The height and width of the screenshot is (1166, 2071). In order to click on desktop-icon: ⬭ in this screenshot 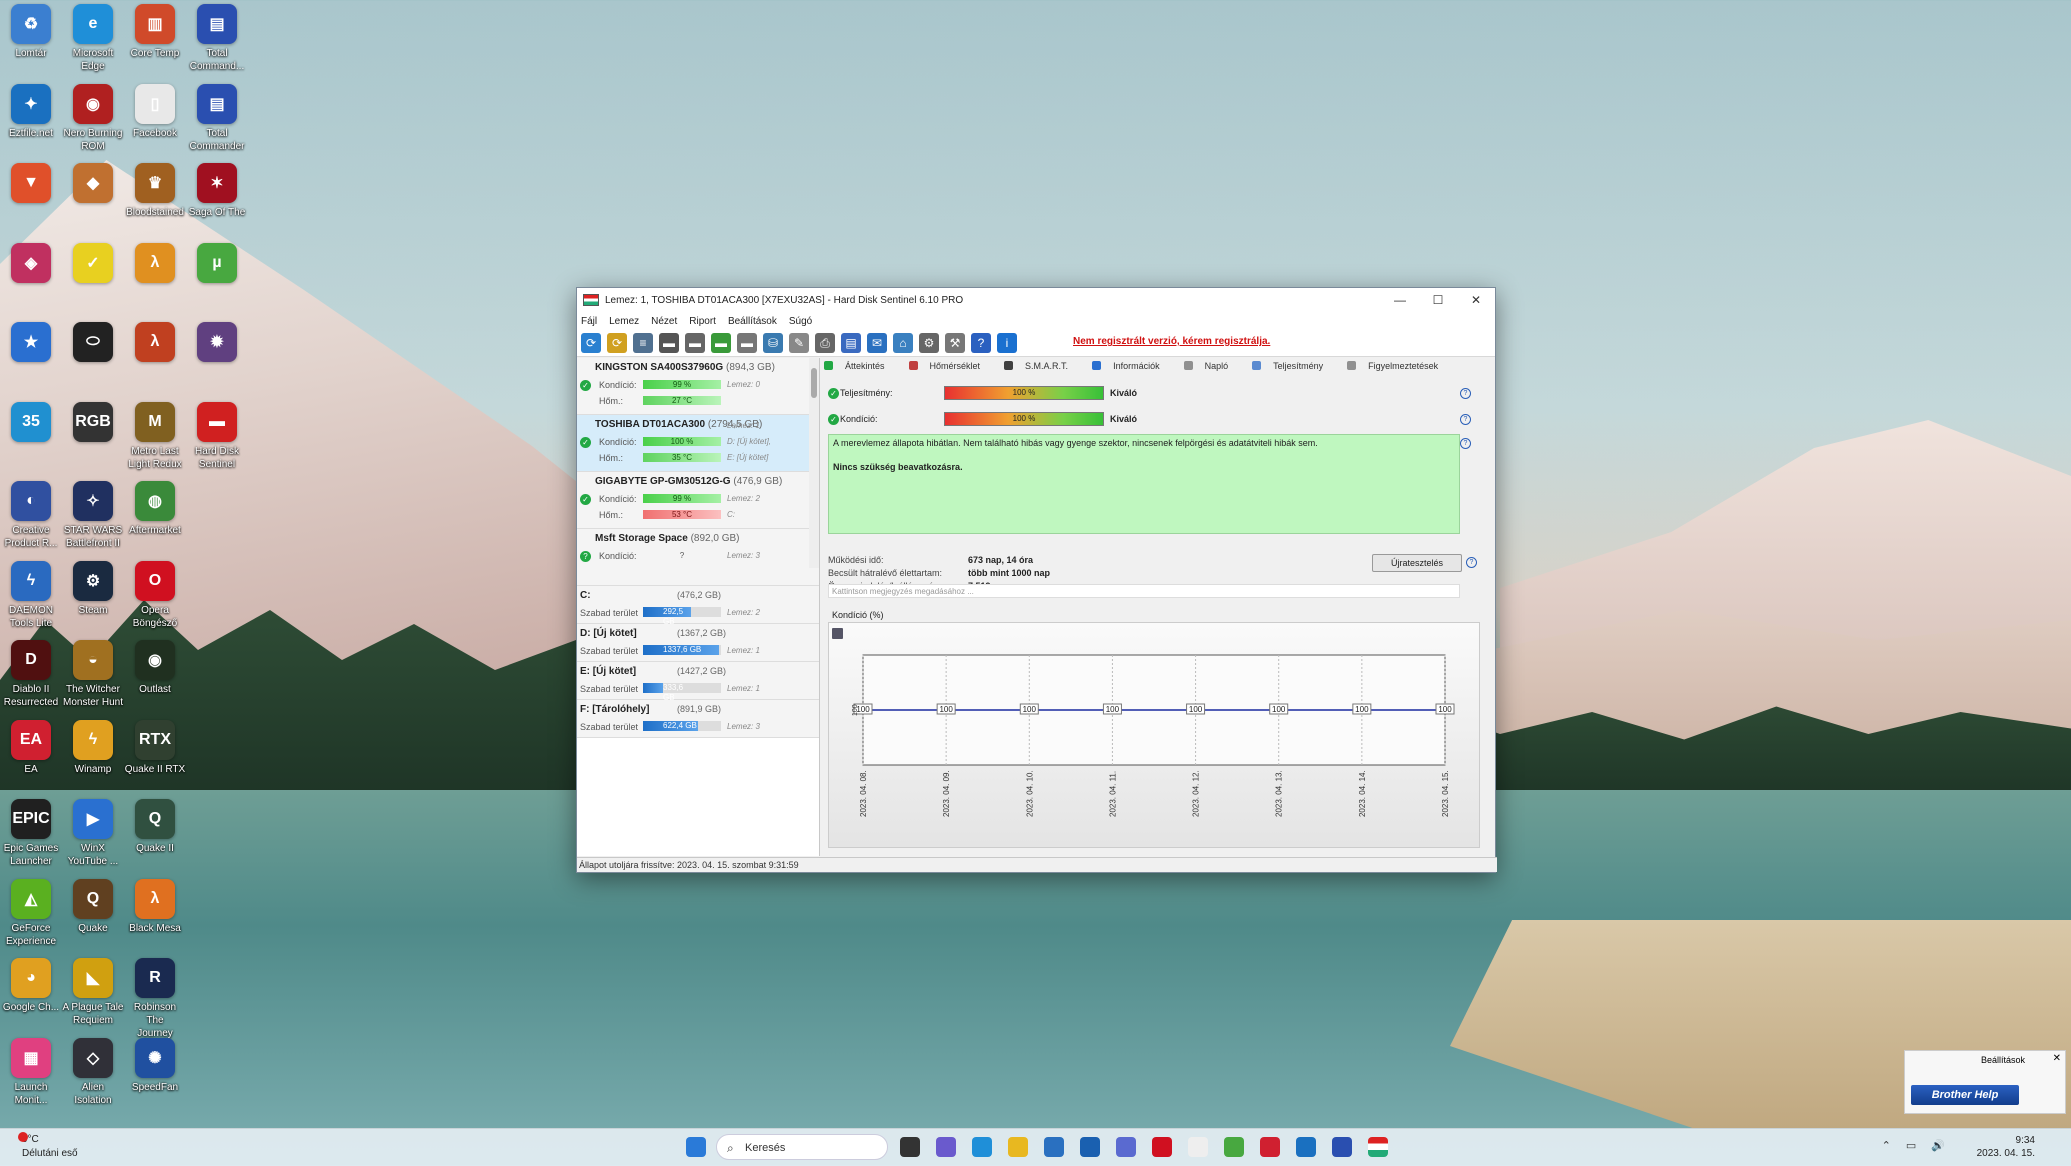, I will do `click(93, 343)`.